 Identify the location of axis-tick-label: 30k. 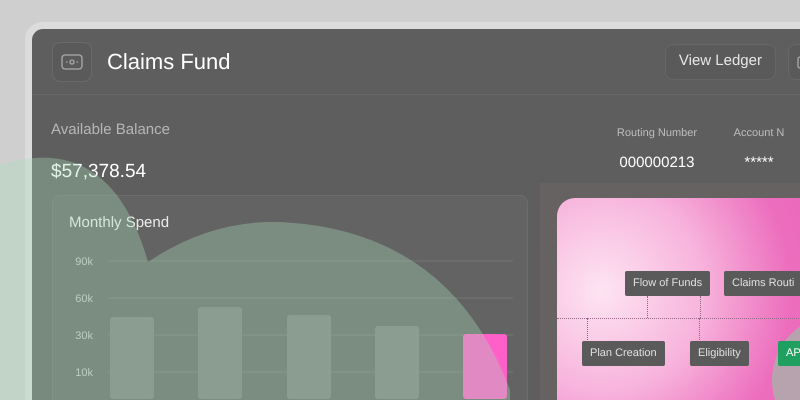
(84, 336).